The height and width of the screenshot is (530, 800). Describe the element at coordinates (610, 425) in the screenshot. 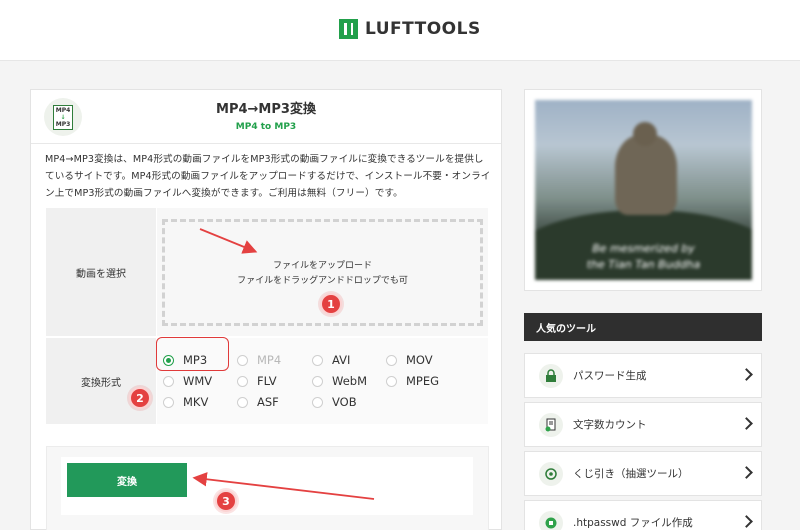

I see `popular-item-label: 文字数カウント` at that location.